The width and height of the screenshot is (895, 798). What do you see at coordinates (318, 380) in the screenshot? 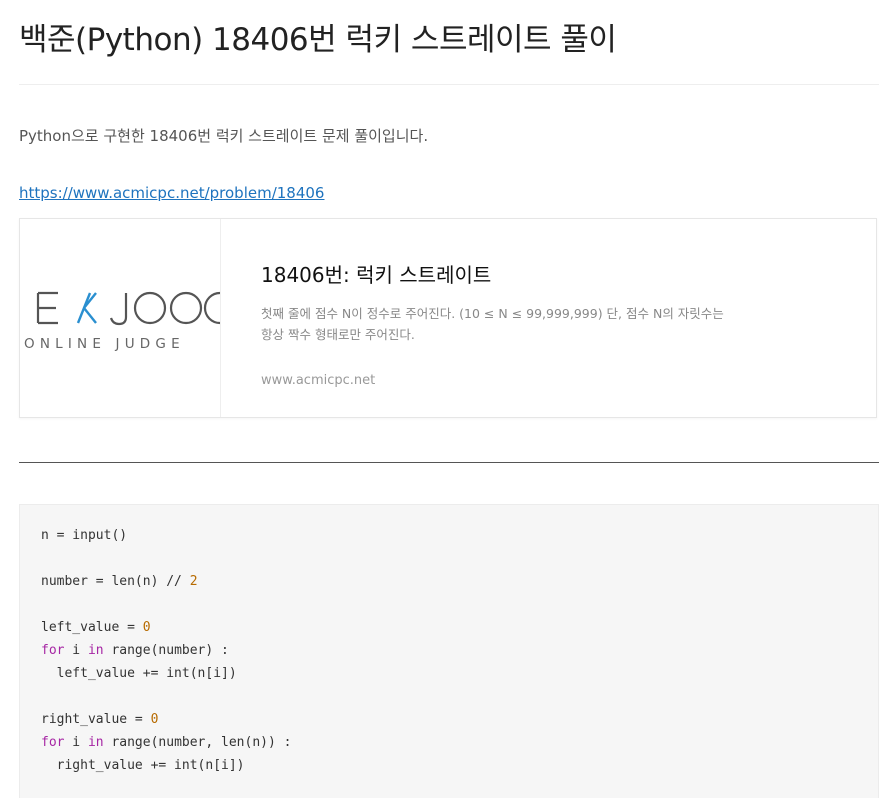
I see `link-preview-domain: www.acmicpc.net` at bounding box center [318, 380].